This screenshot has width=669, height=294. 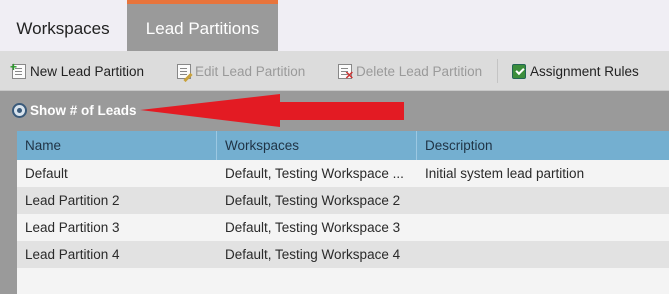 What do you see at coordinates (419, 71) in the screenshot?
I see `delete-lead-partition-label: Delete Lead Partition` at bounding box center [419, 71].